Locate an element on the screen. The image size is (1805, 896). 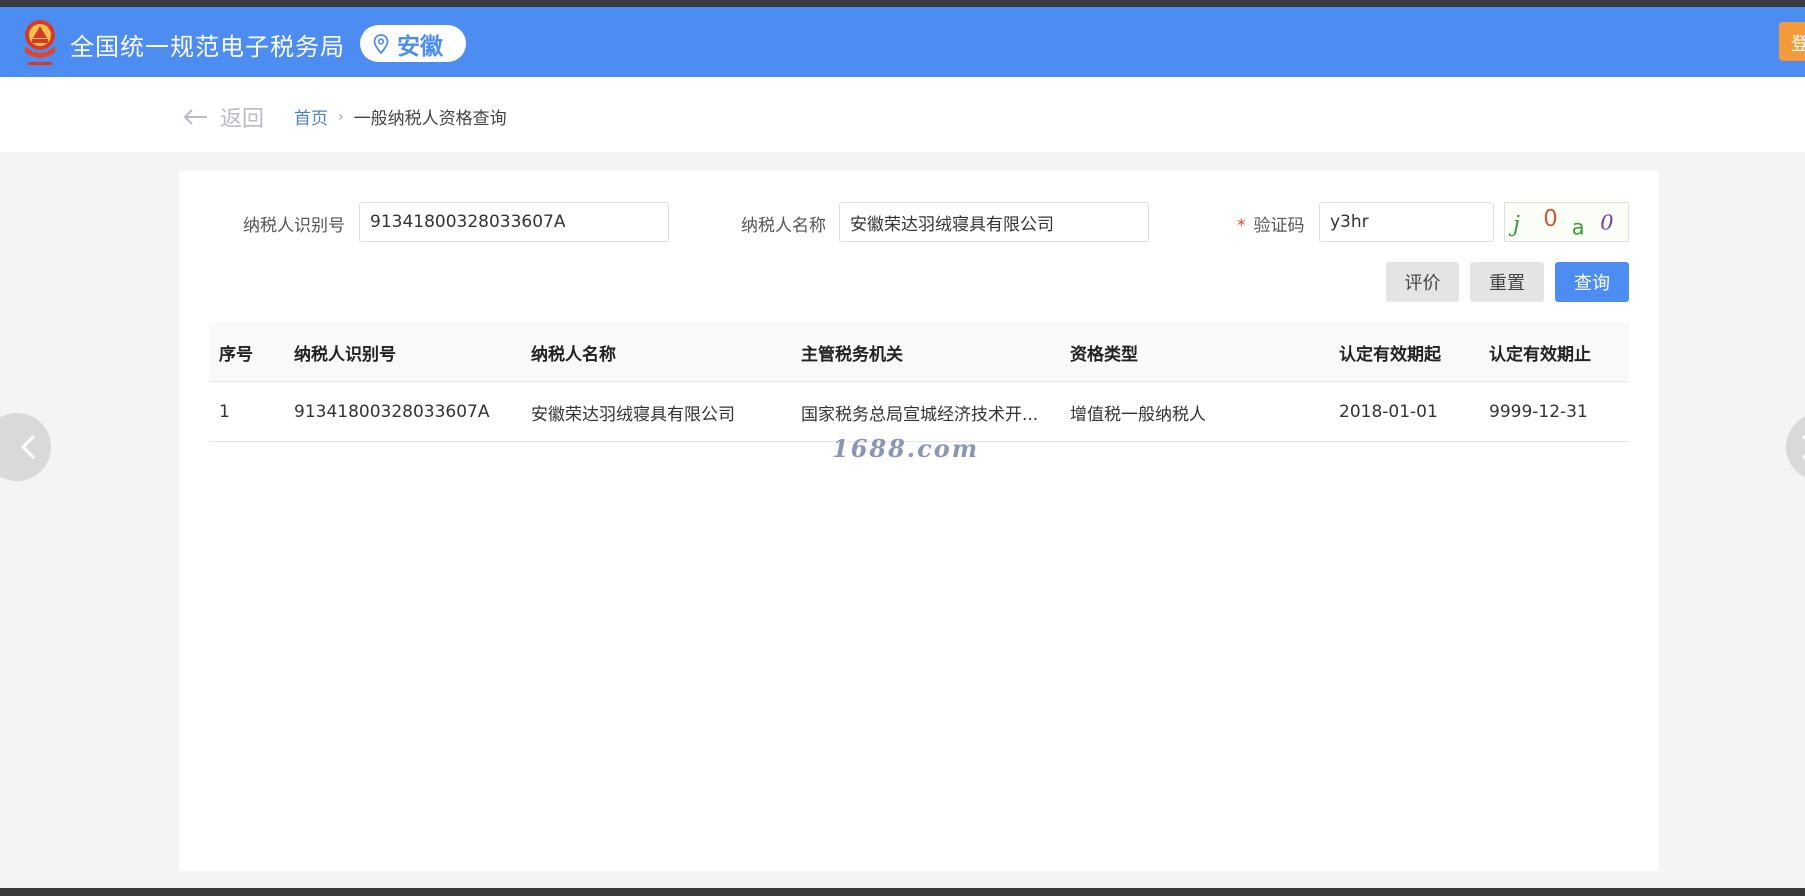
prev-page-button is located at coordinates (25, 447).